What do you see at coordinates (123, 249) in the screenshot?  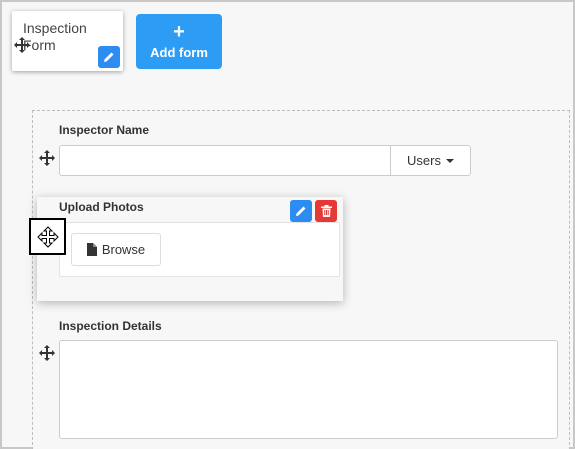 I see `browse-label: Browse` at bounding box center [123, 249].